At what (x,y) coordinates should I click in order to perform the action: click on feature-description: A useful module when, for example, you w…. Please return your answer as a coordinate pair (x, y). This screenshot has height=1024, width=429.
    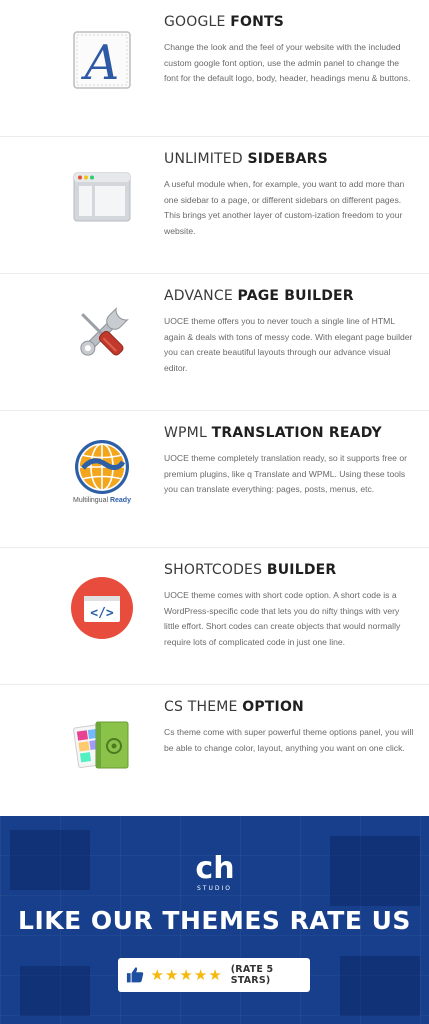
    Looking at the image, I should click on (284, 207).